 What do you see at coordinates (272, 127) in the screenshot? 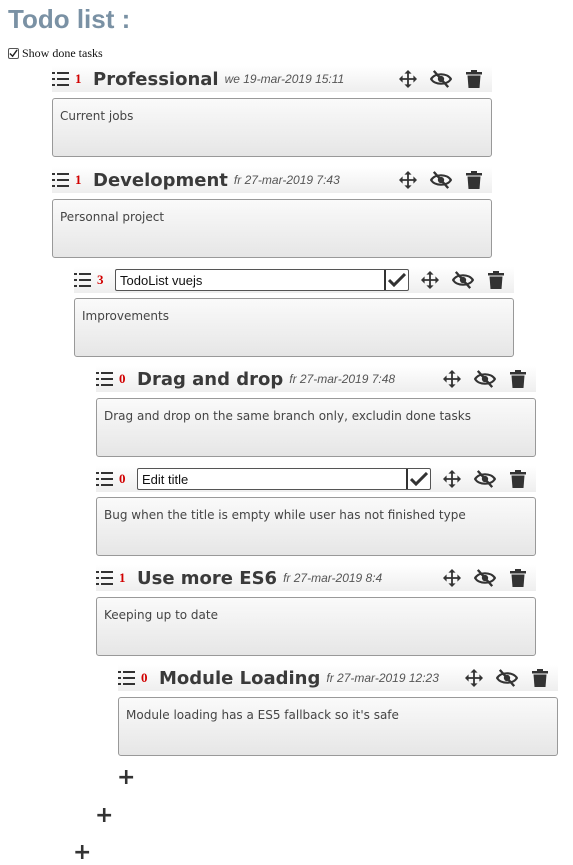
I see `task-description: Current jobs` at bounding box center [272, 127].